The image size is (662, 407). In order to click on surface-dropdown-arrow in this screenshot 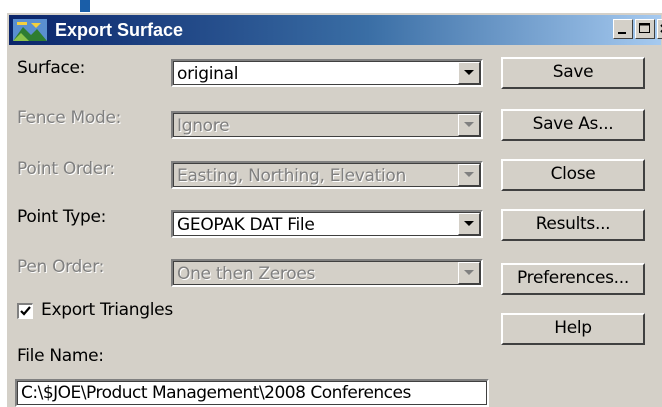, I will do `click(469, 73)`.